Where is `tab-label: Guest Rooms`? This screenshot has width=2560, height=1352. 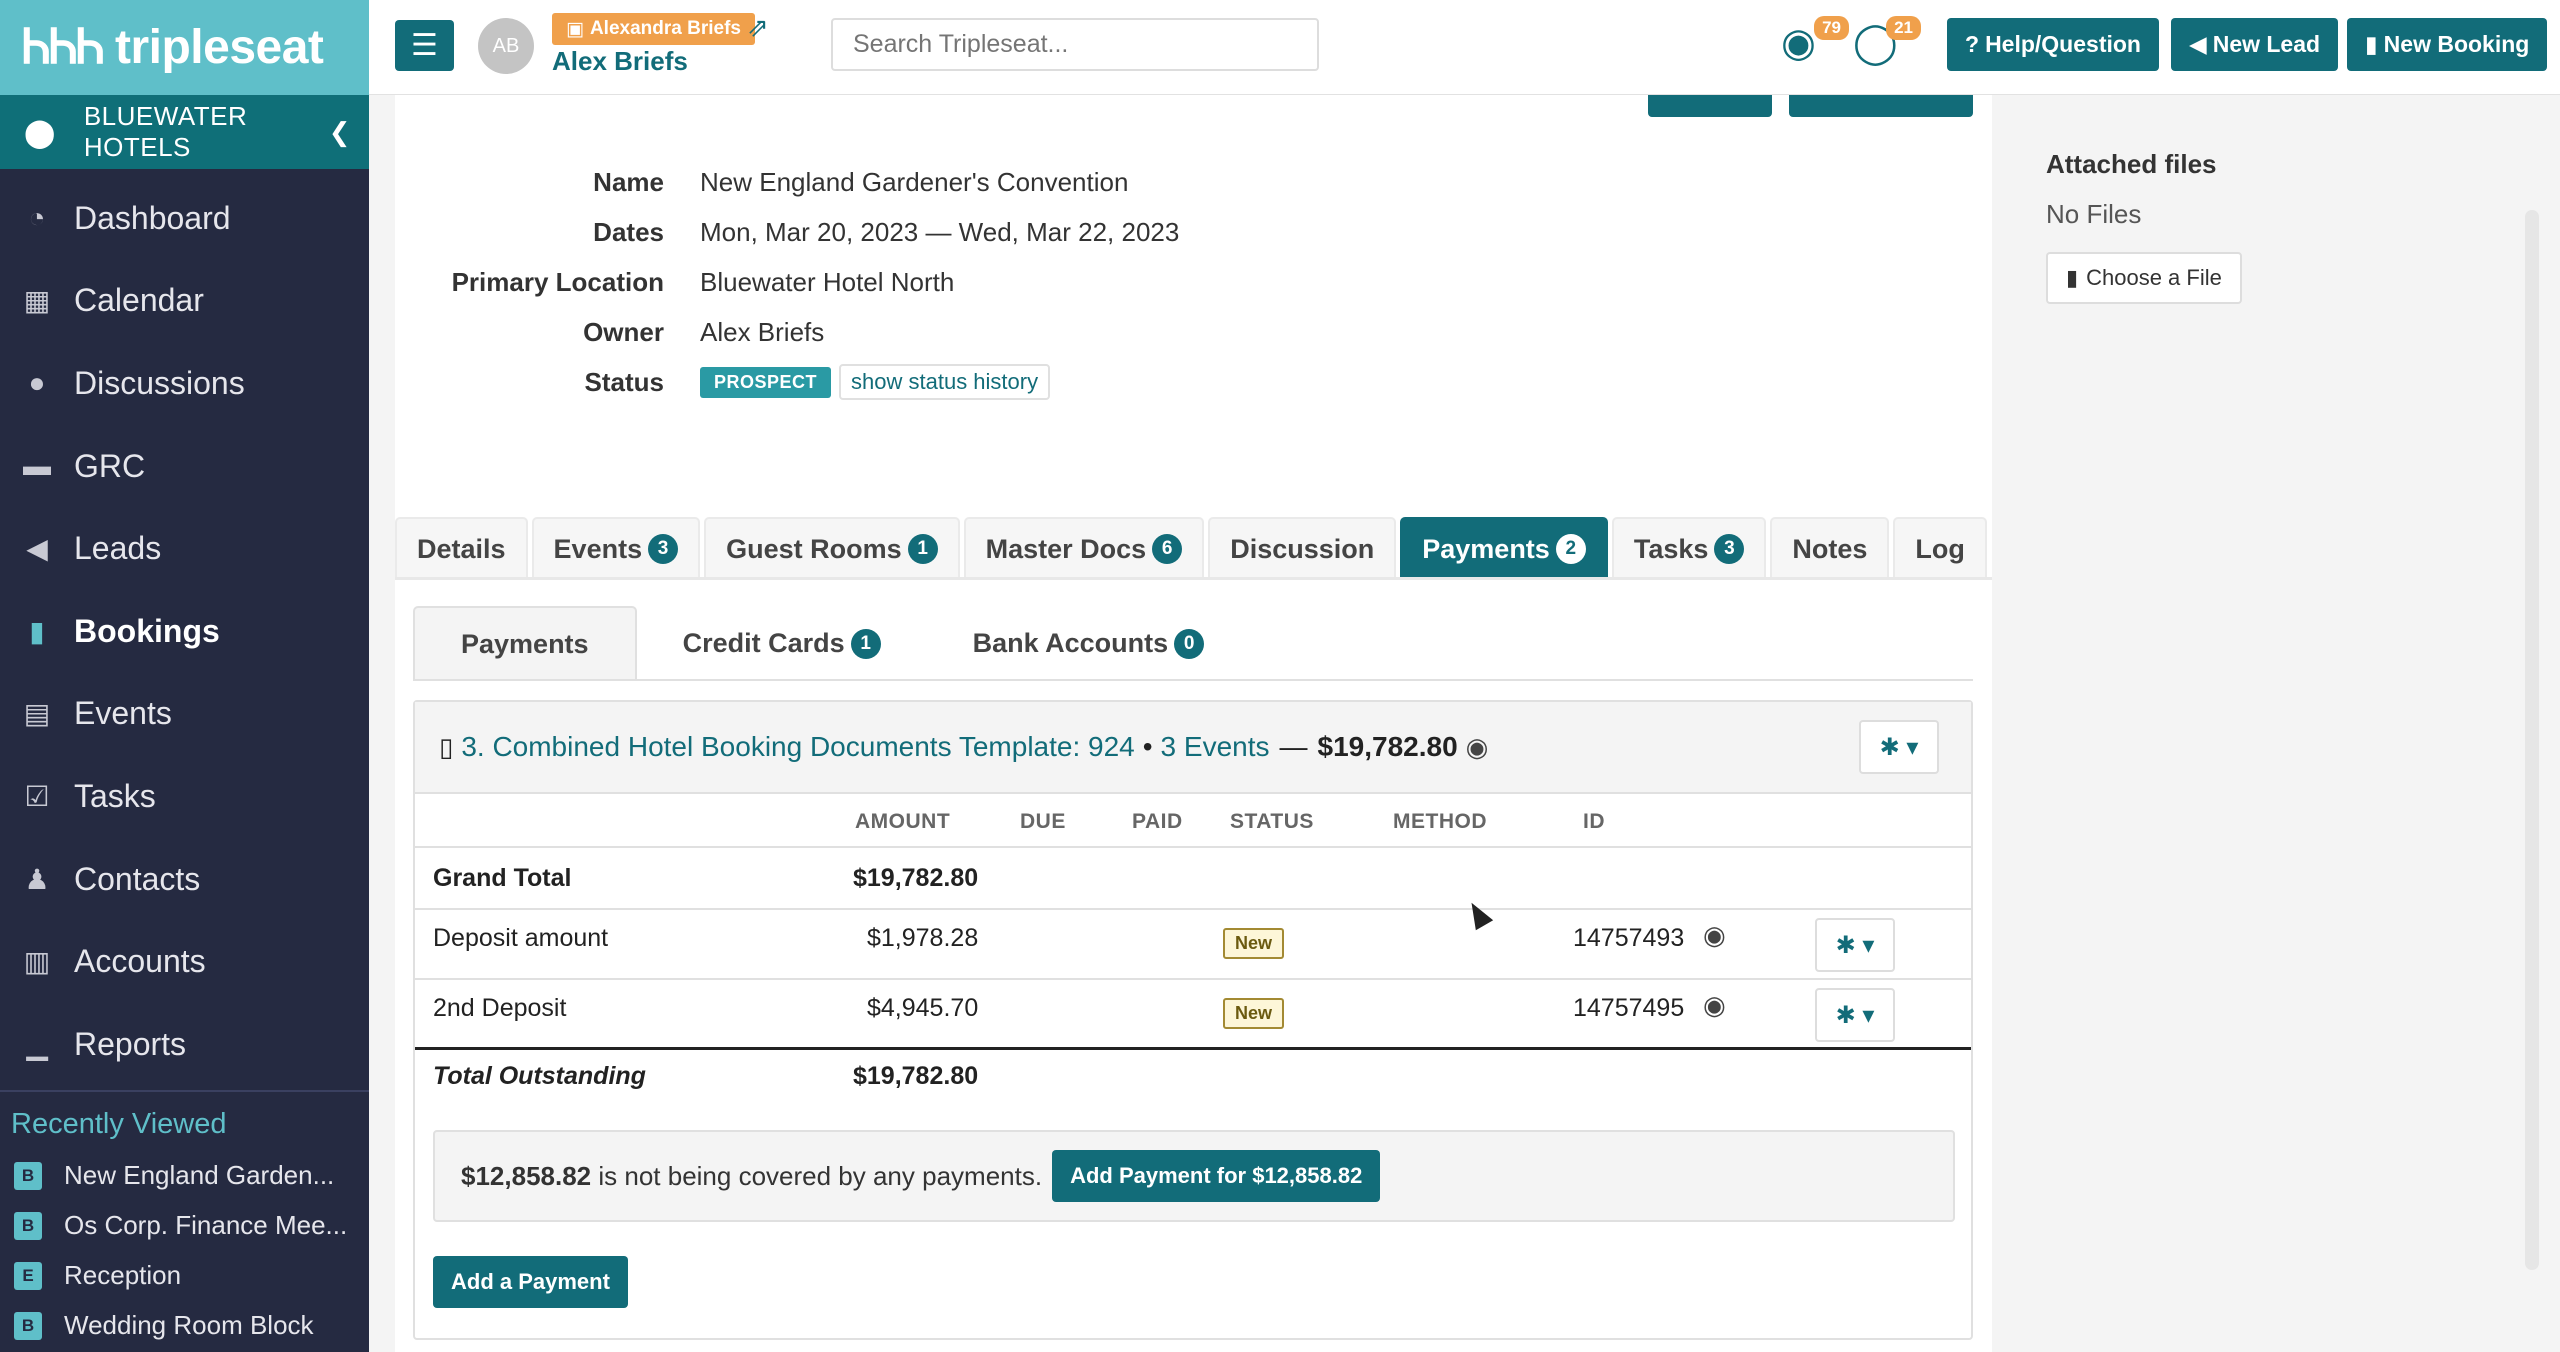 tab-label: Guest Rooms is located at coordinates (814, 548).